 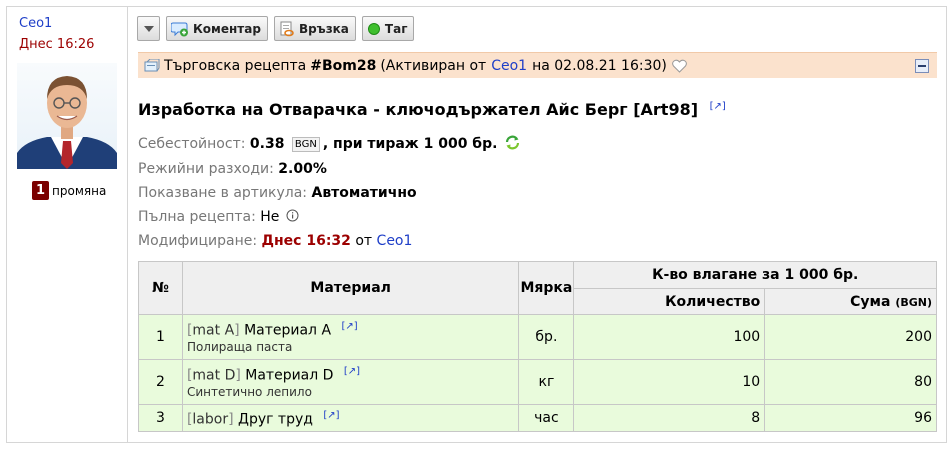 I want to click on modified-row: Модифициране: Днес 16:32 от Ceo1, so click(x=275, y=241).